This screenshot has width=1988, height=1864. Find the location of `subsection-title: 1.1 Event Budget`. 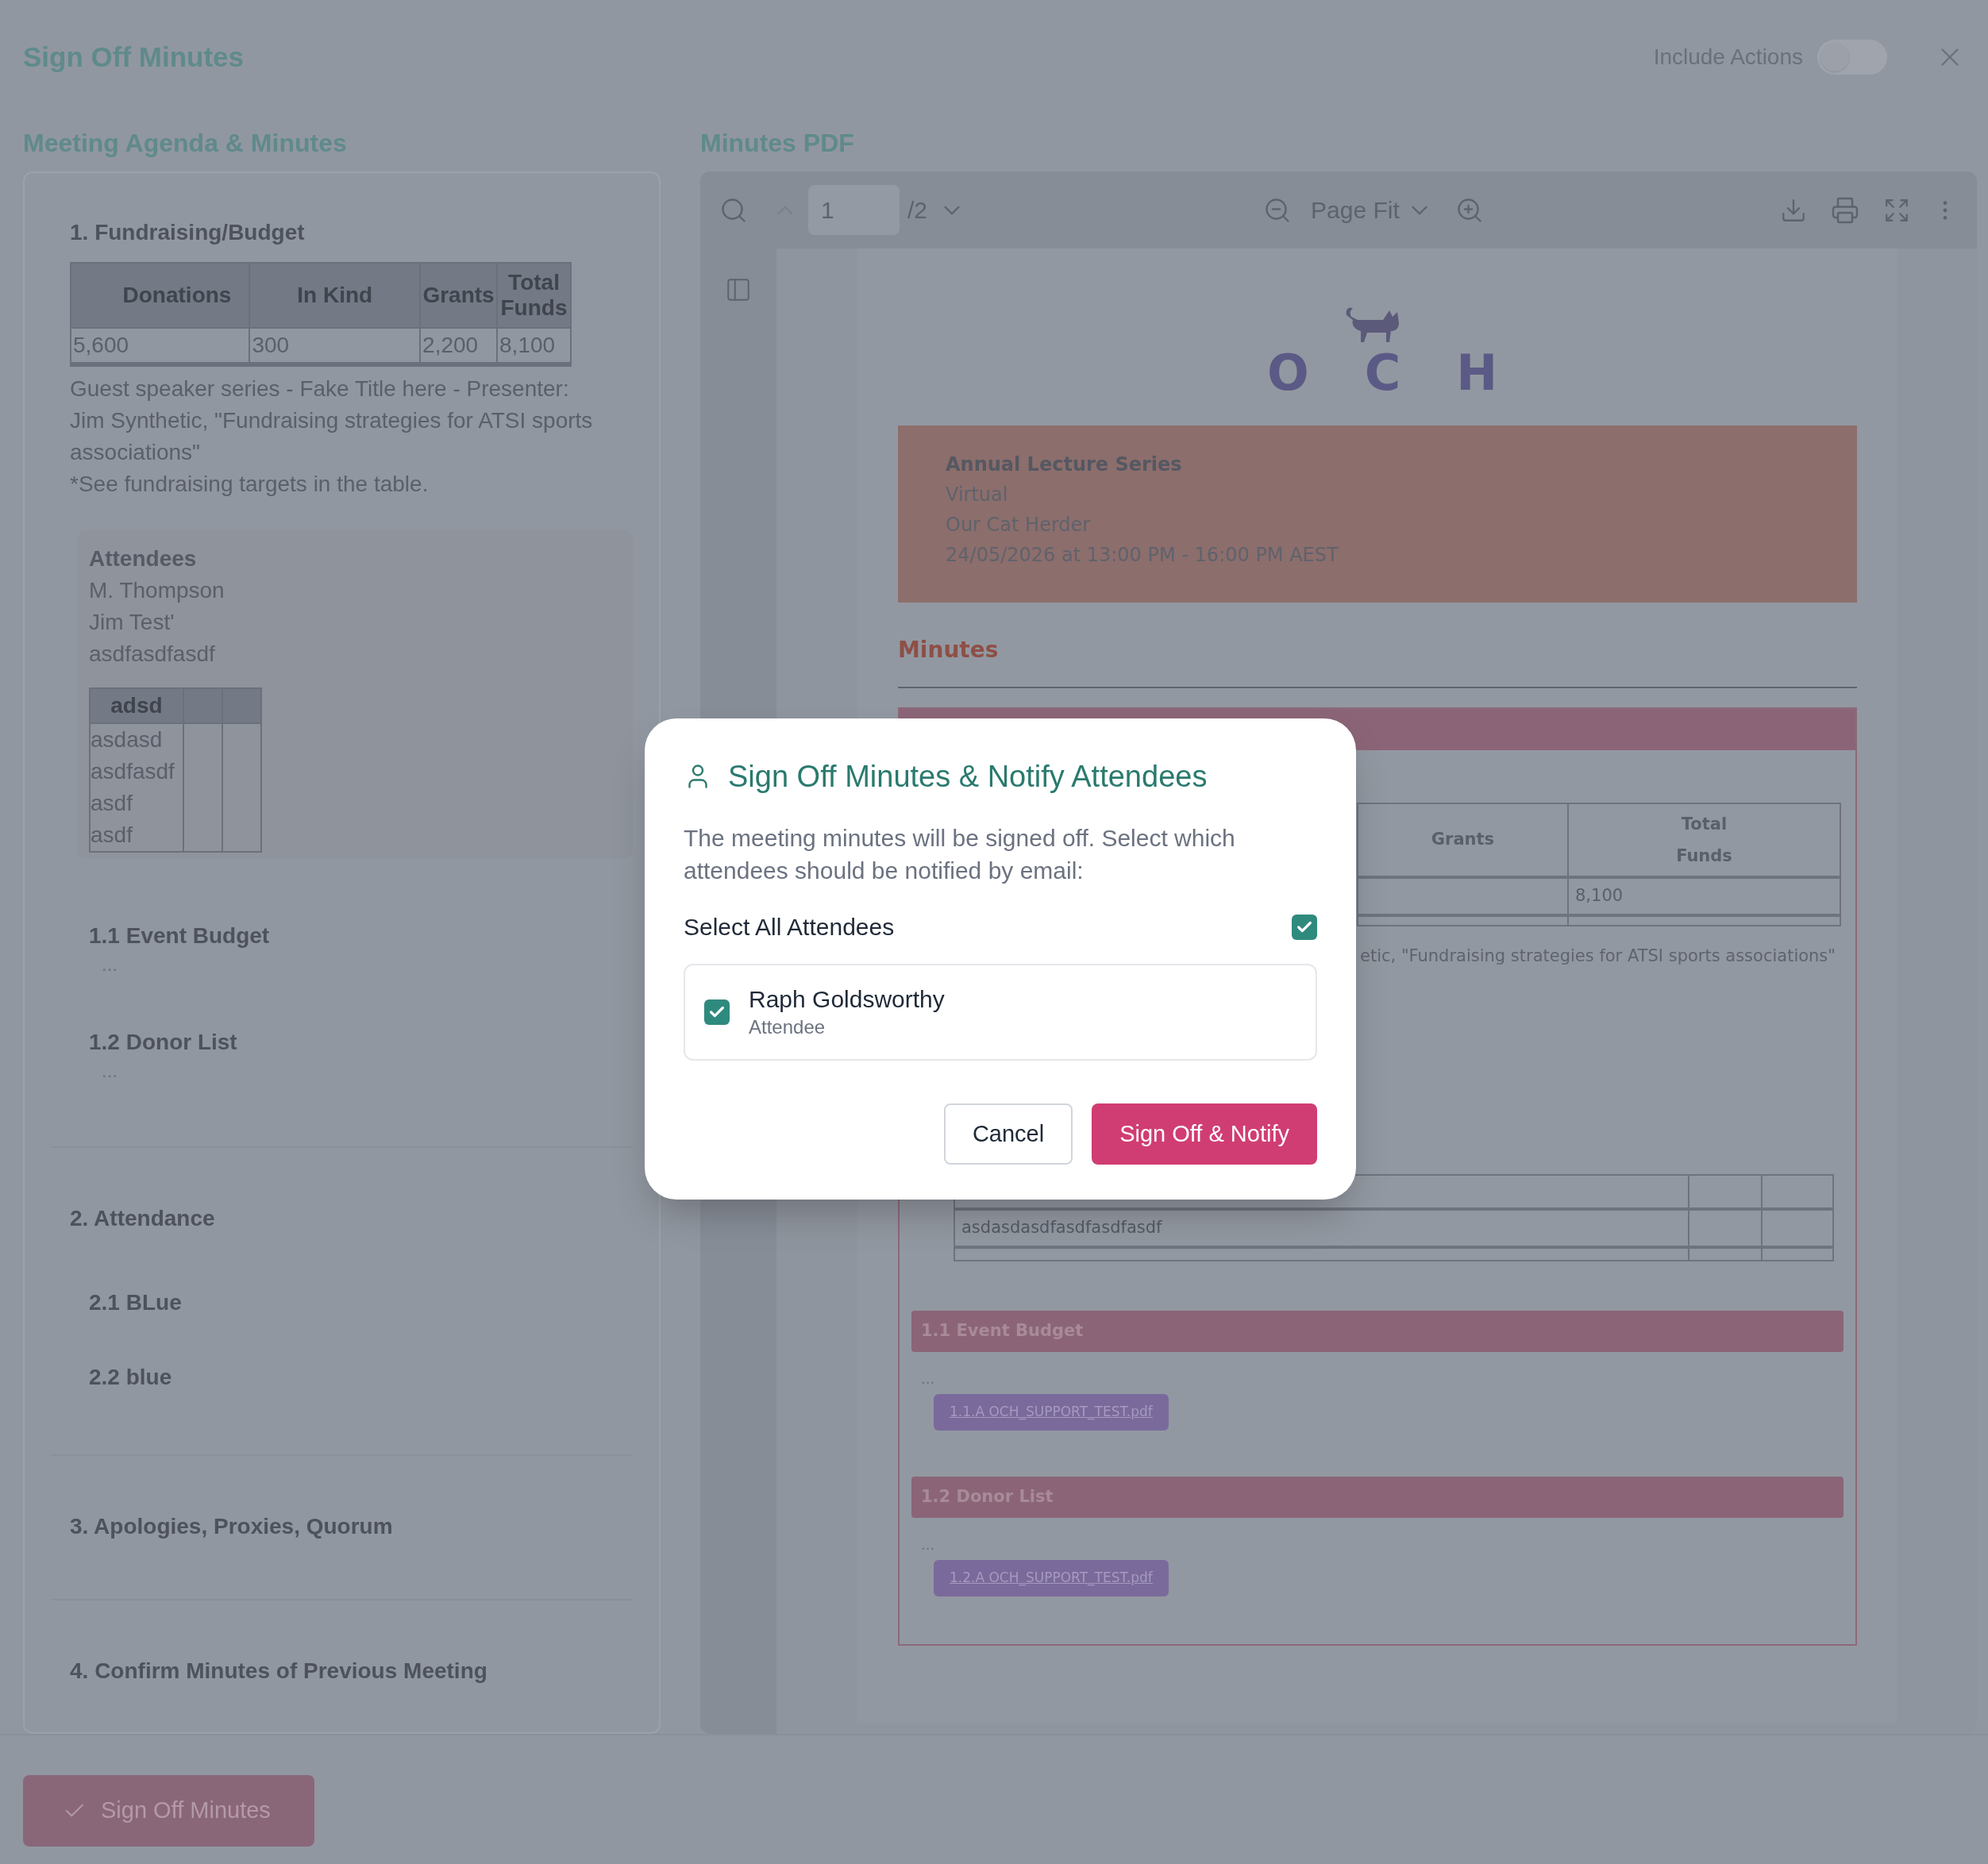

subsection-title: 1.1 Event Budget is located at coordinates (180, 935).